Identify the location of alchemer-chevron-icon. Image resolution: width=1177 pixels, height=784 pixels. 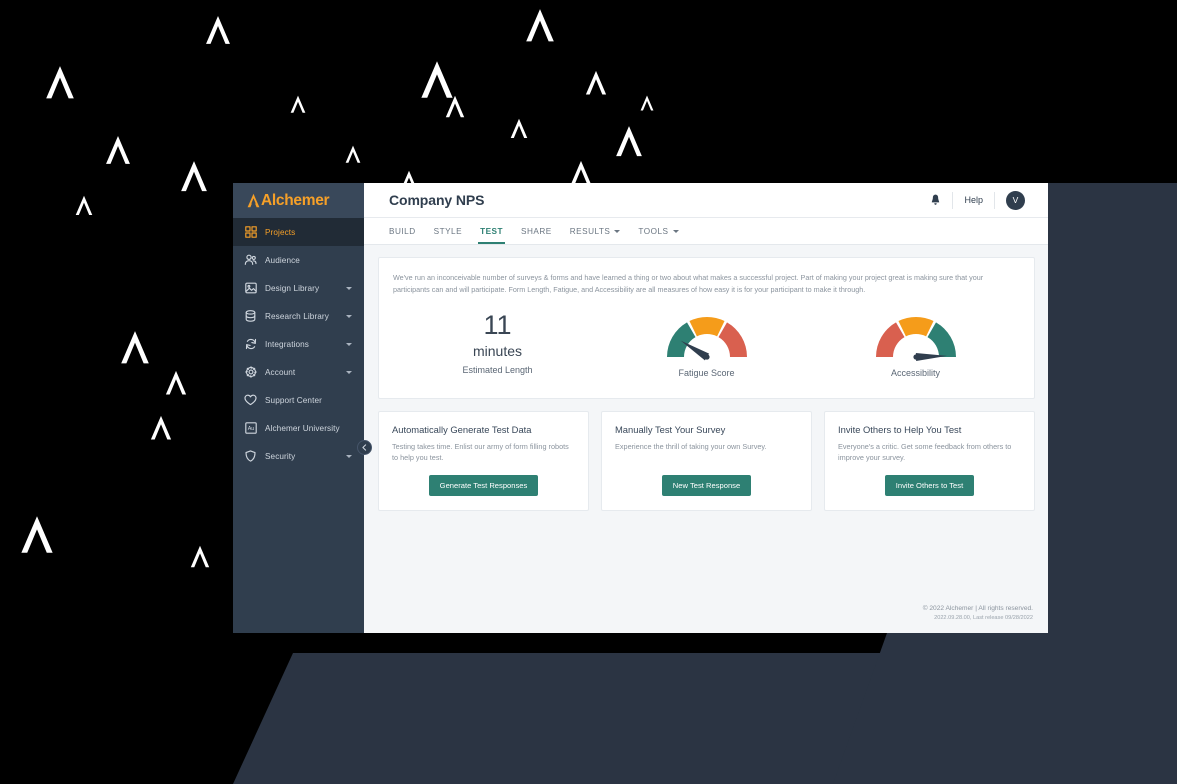
(253, 200).